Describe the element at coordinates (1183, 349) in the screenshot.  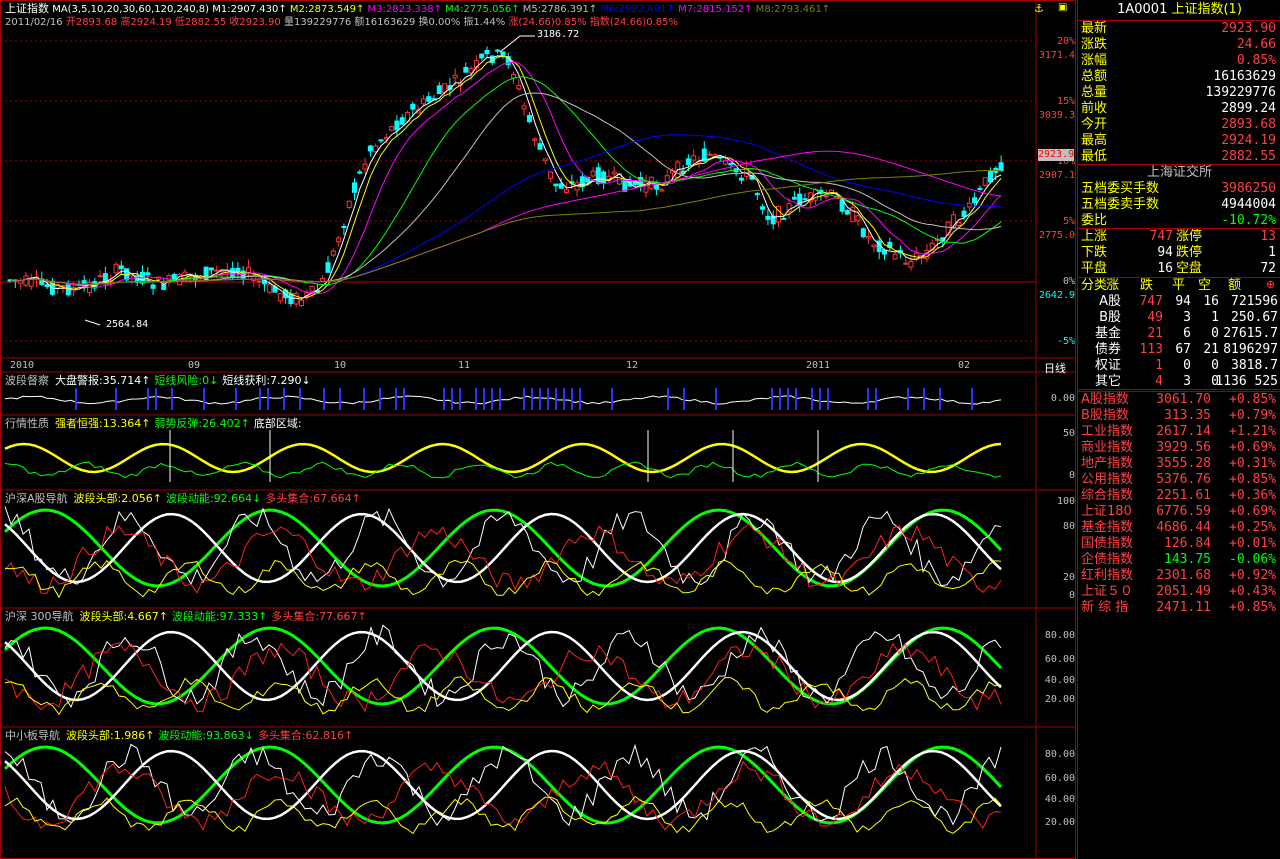
I see `category-down: 67` at that location.